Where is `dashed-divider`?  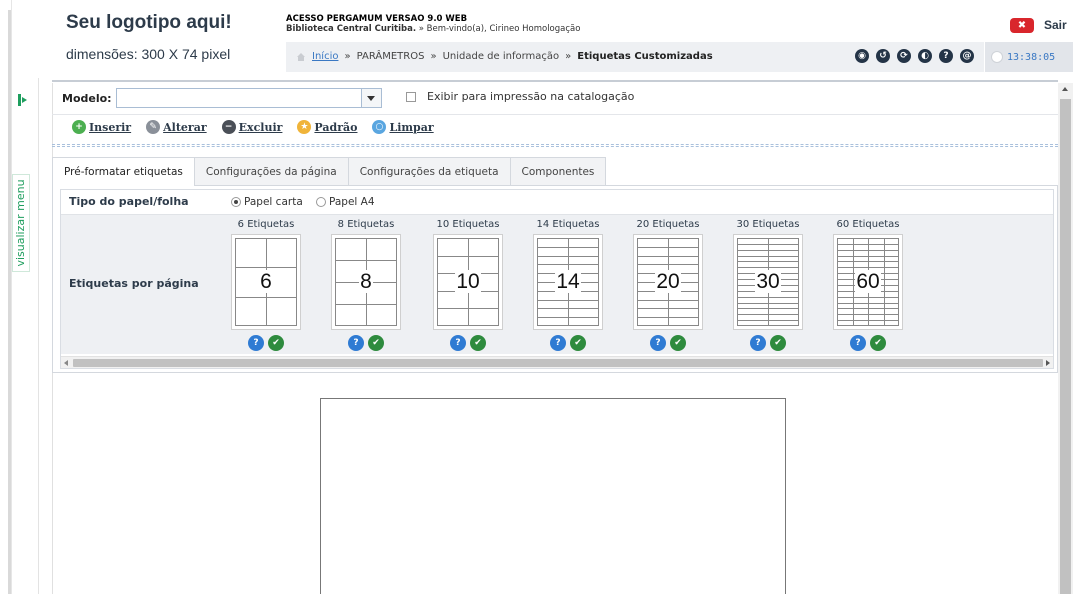 dashed-divider is located at coordinates (555, 145).